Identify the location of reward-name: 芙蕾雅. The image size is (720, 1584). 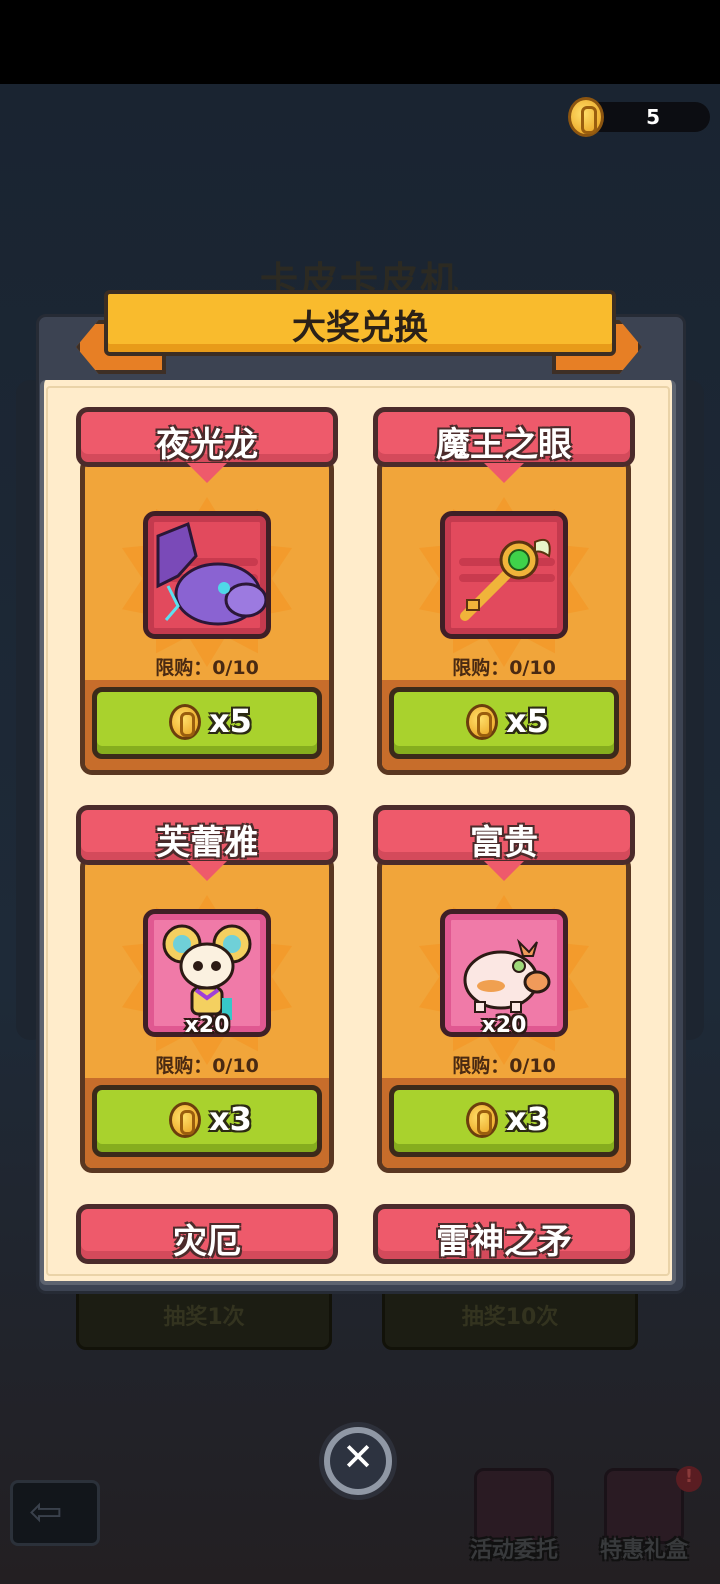
(207, 843).